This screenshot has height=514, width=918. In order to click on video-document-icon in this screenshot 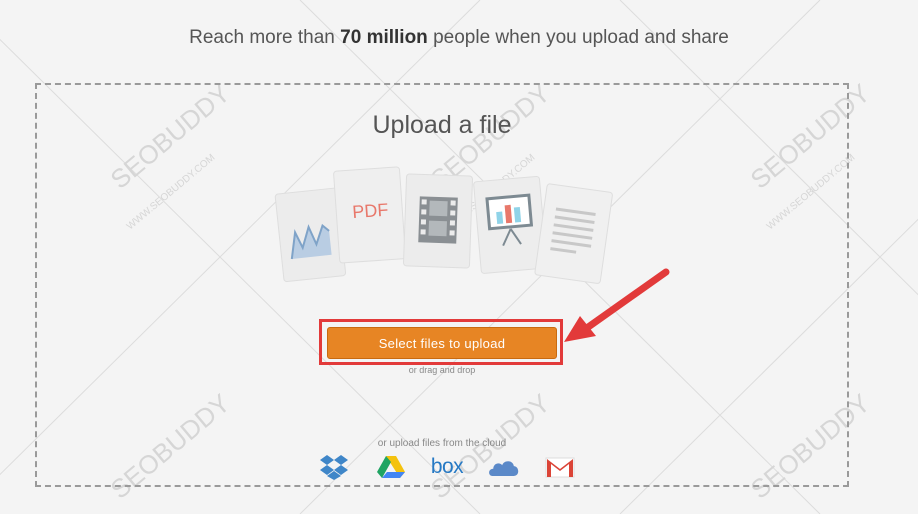, I will do `click(438, 221)`.